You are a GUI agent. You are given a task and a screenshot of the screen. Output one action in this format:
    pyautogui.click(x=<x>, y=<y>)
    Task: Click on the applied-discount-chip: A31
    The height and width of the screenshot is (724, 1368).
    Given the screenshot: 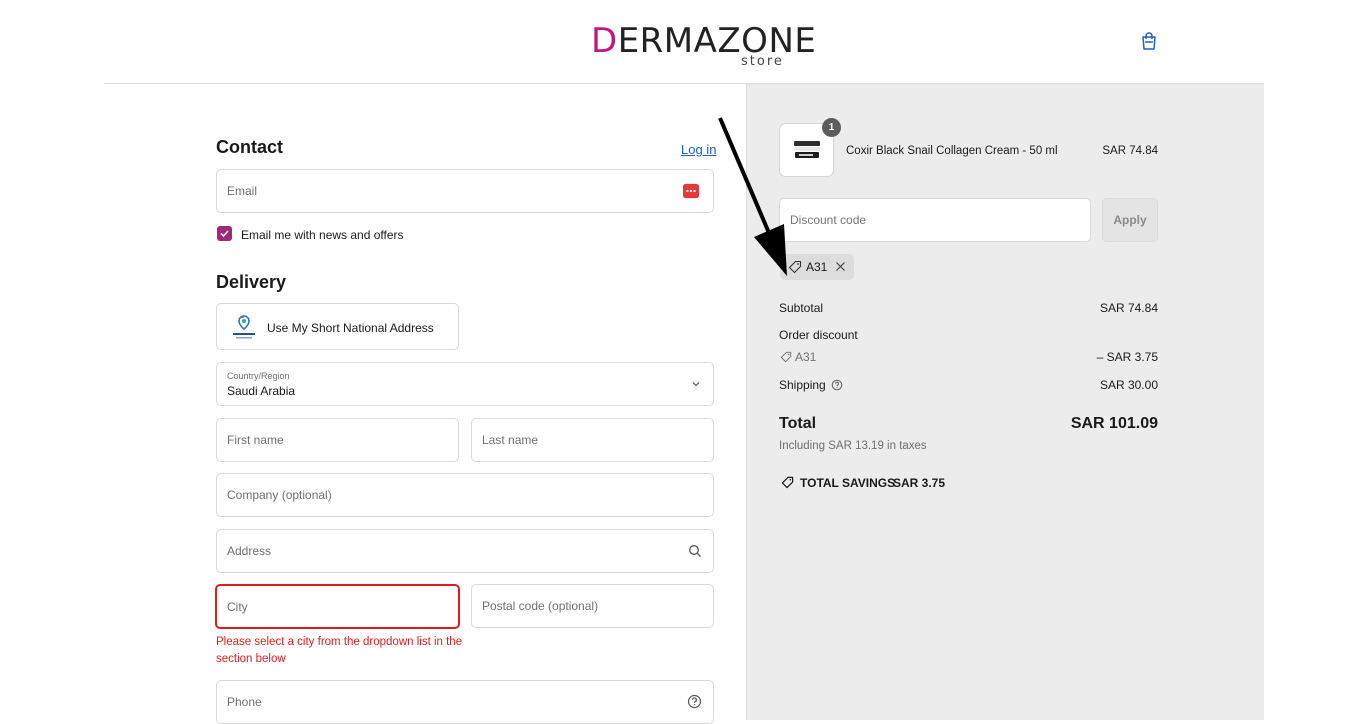 What is the action you would take?
    pyautogui.click(x=817, y=267)
    